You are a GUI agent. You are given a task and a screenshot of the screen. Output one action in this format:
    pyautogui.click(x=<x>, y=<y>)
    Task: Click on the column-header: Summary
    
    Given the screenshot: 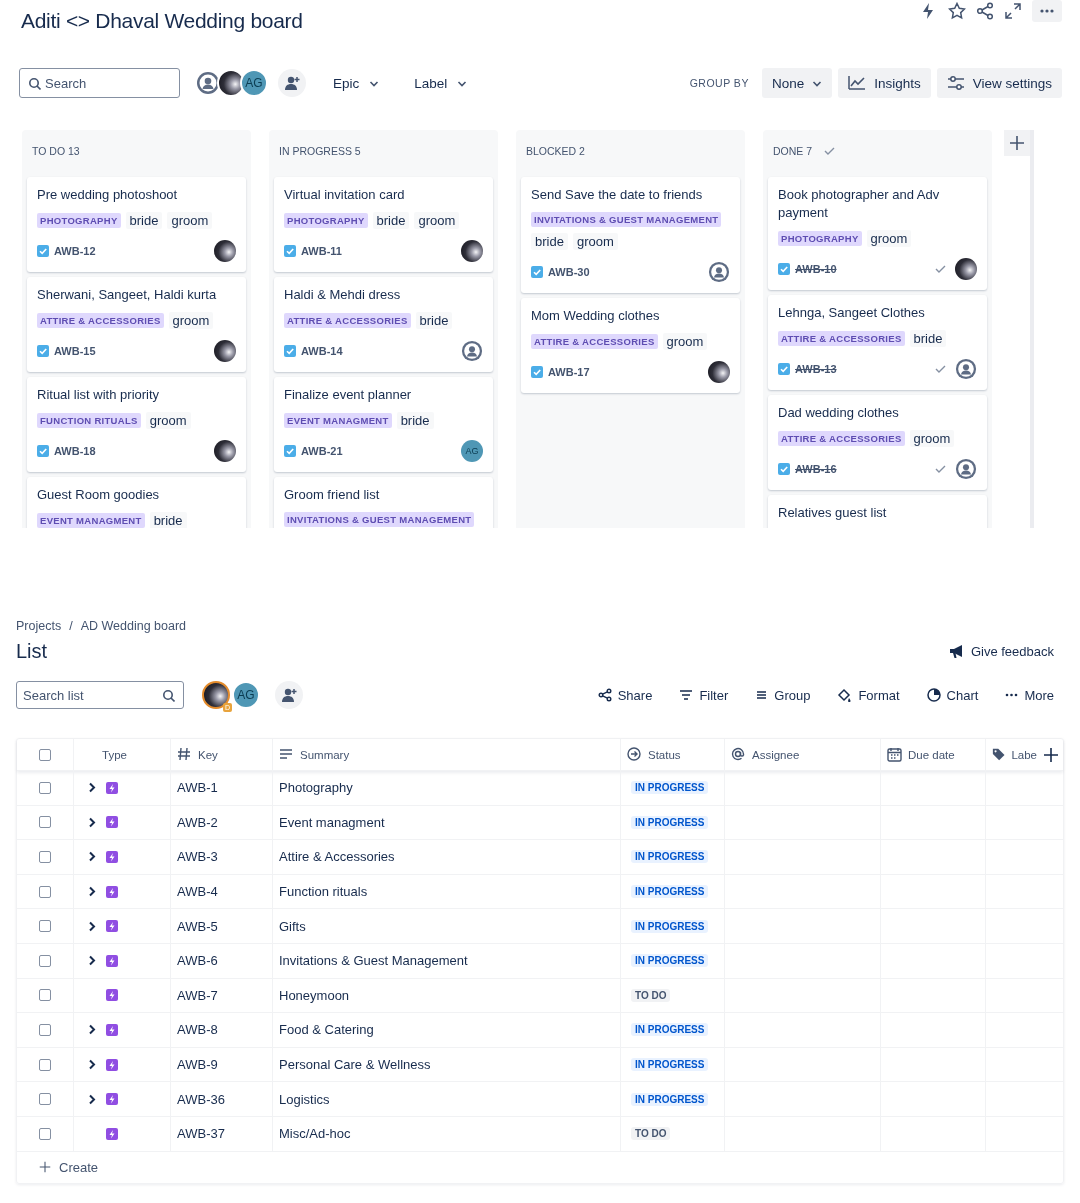 What is the action you would take?
    pyautogui.click(x=447, y=754)
    